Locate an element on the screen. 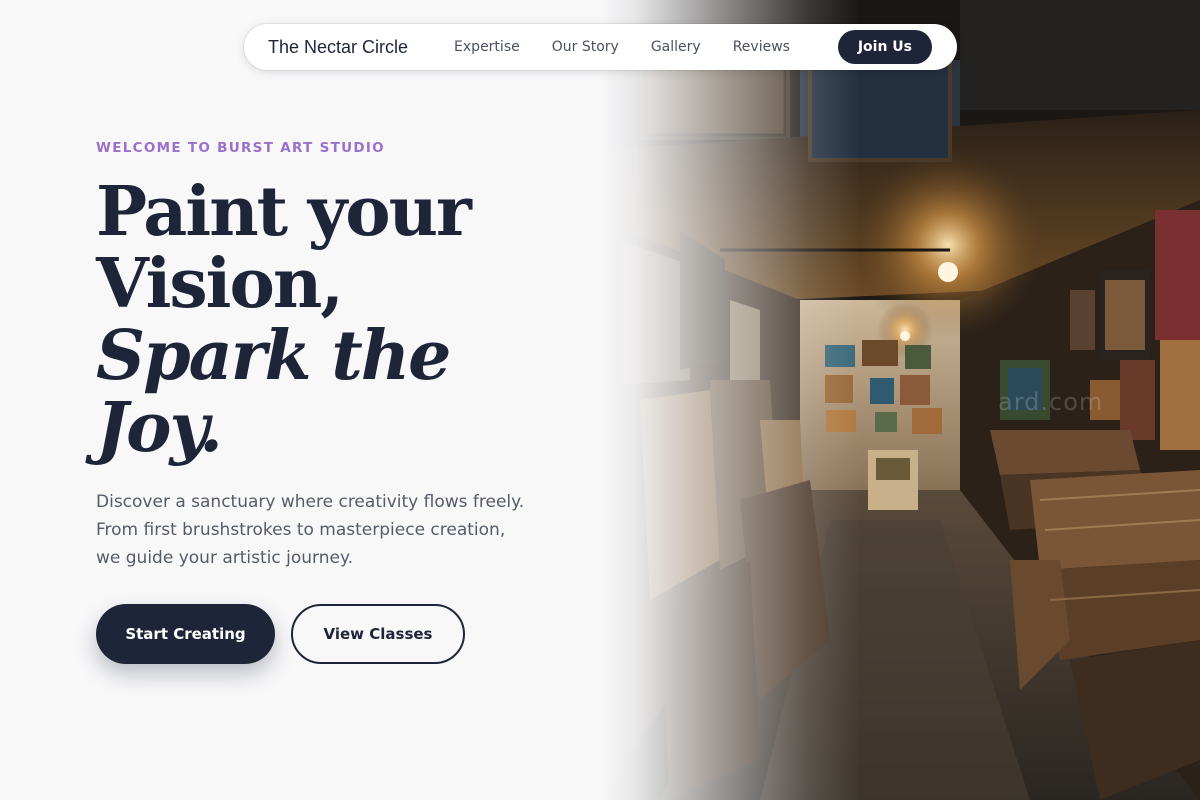  nav-link-expertise: Expertise is located at coordinates (487, 47).